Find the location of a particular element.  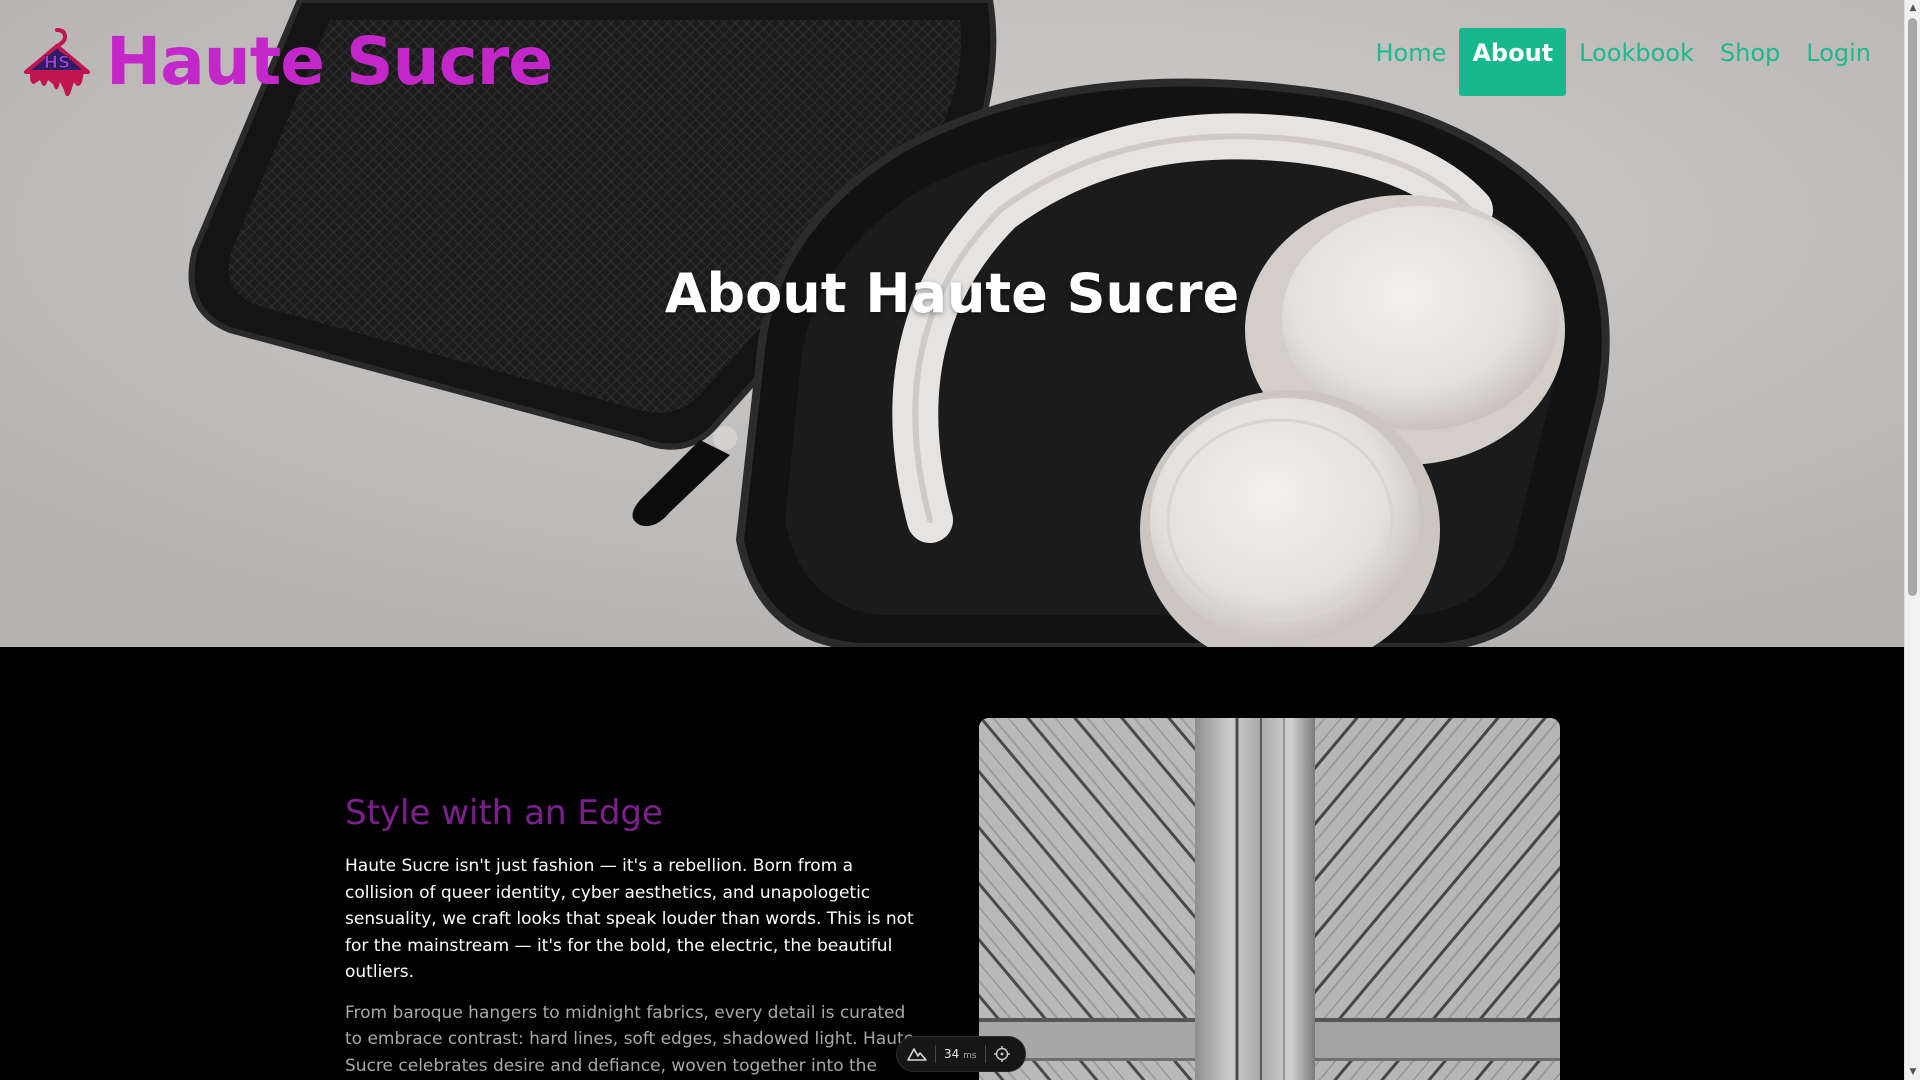

hanger-hs-logo-icon: HS is located at coordinates (57, 62).